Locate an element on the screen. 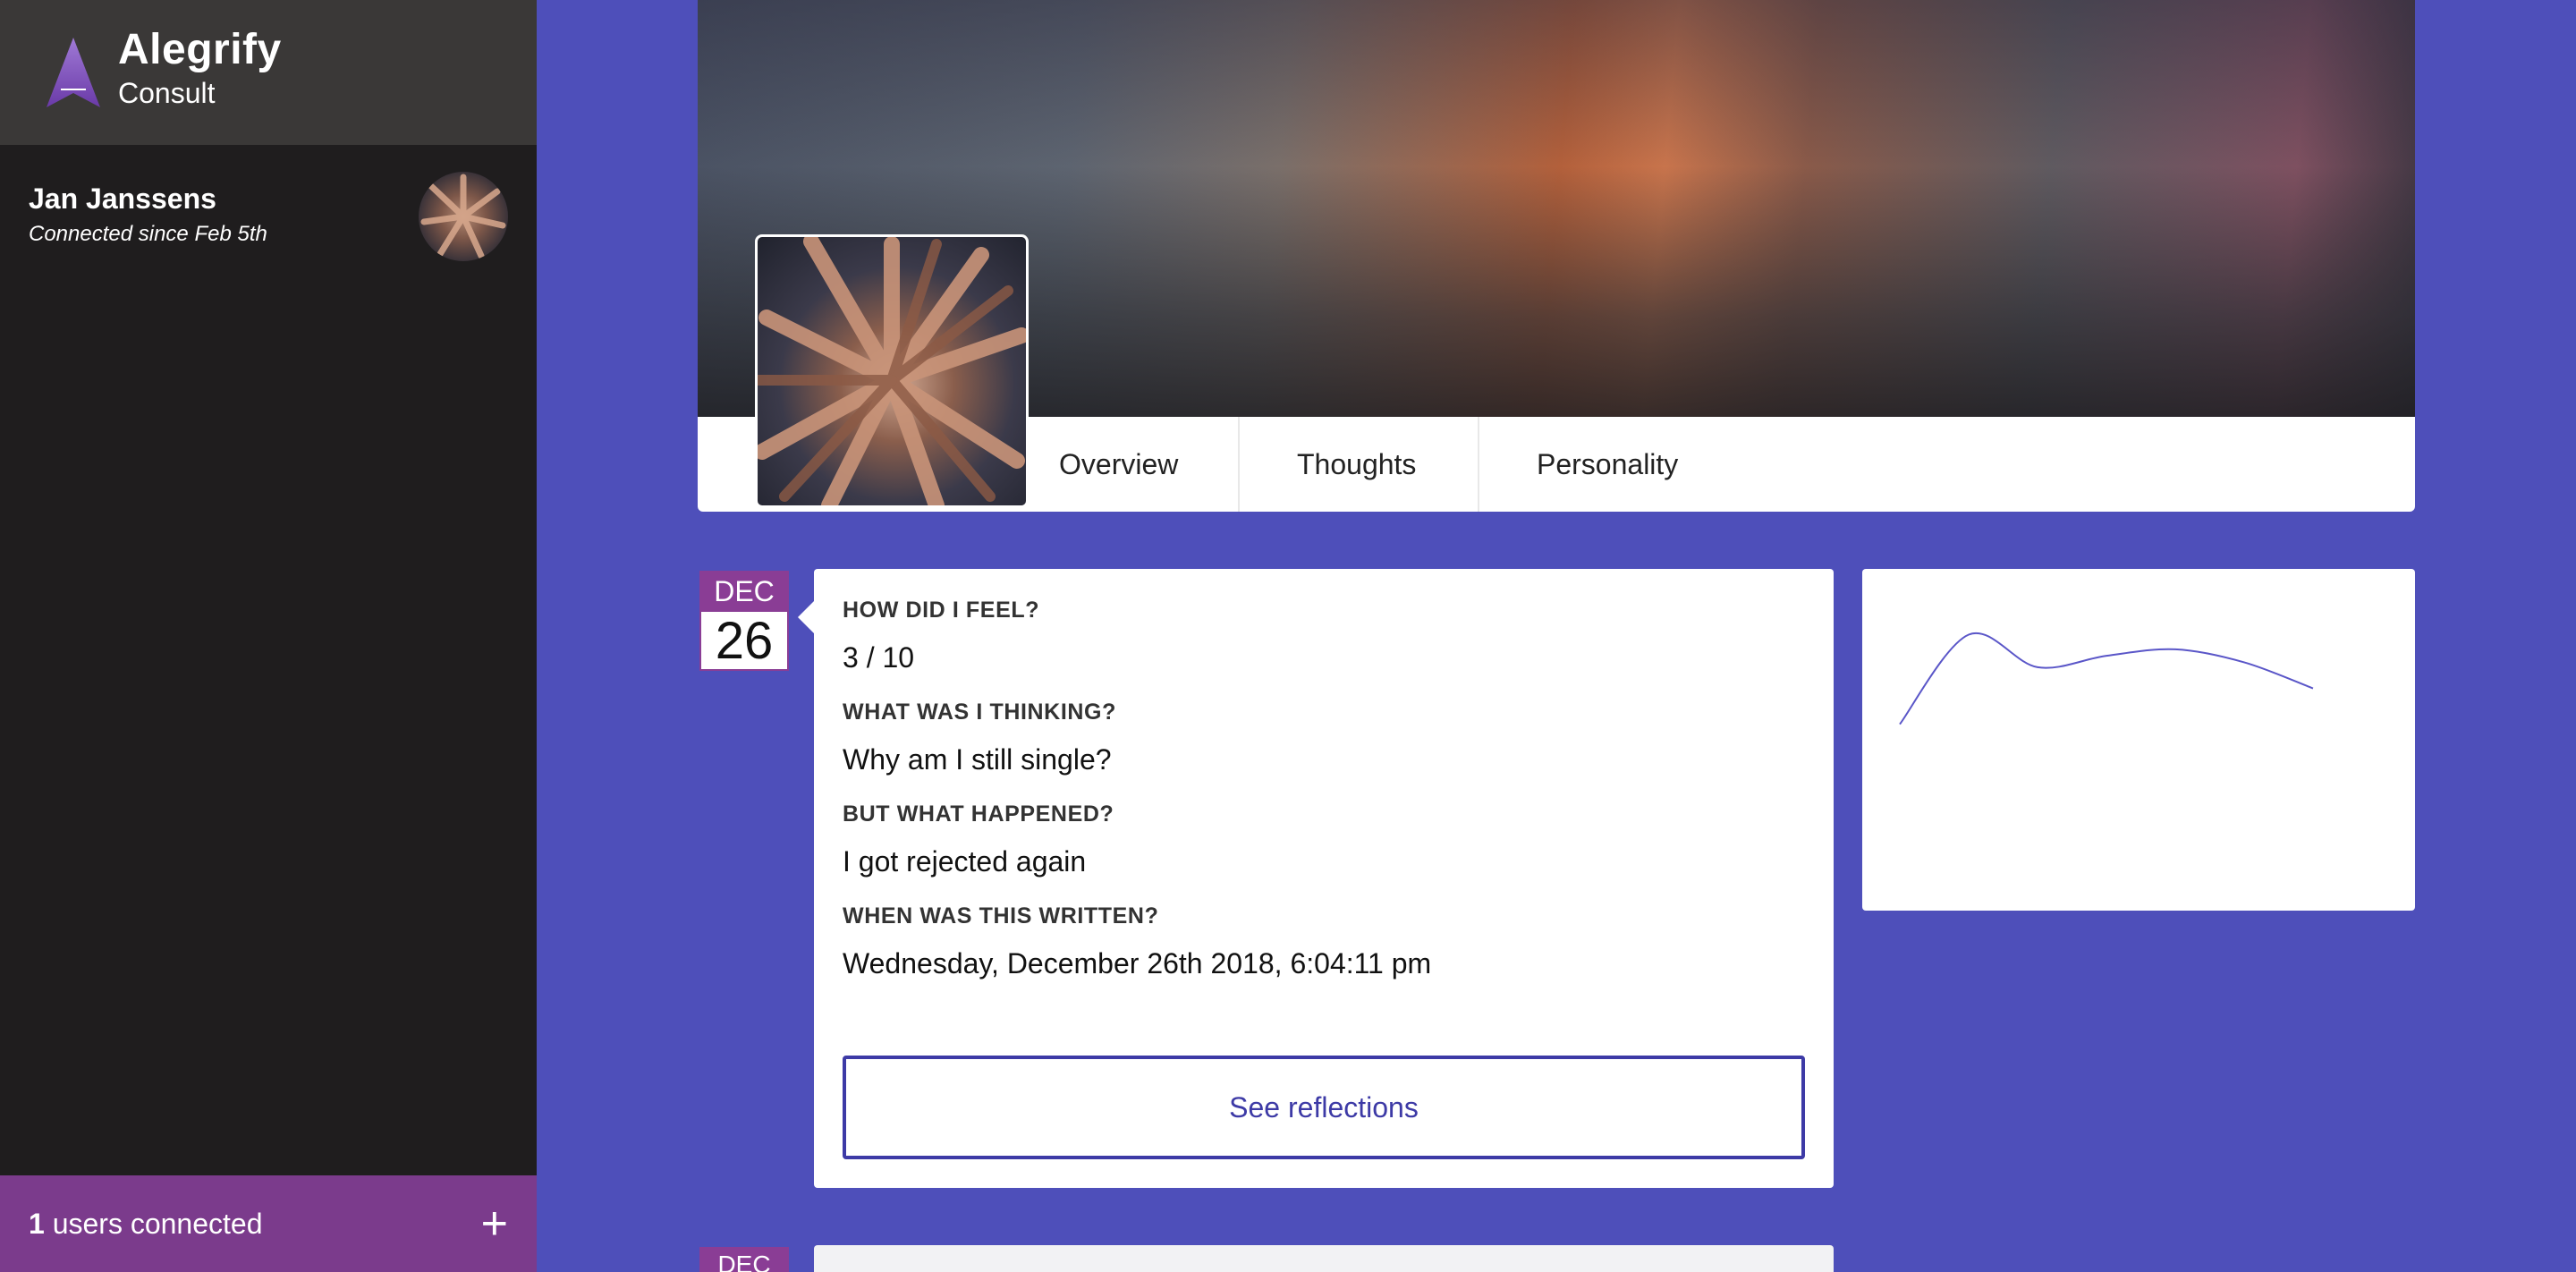 Image resolution: width=2576 pixels, height=1272 pixels. entry-date-badge: DEC 26 is located at coordinates (744, 621).